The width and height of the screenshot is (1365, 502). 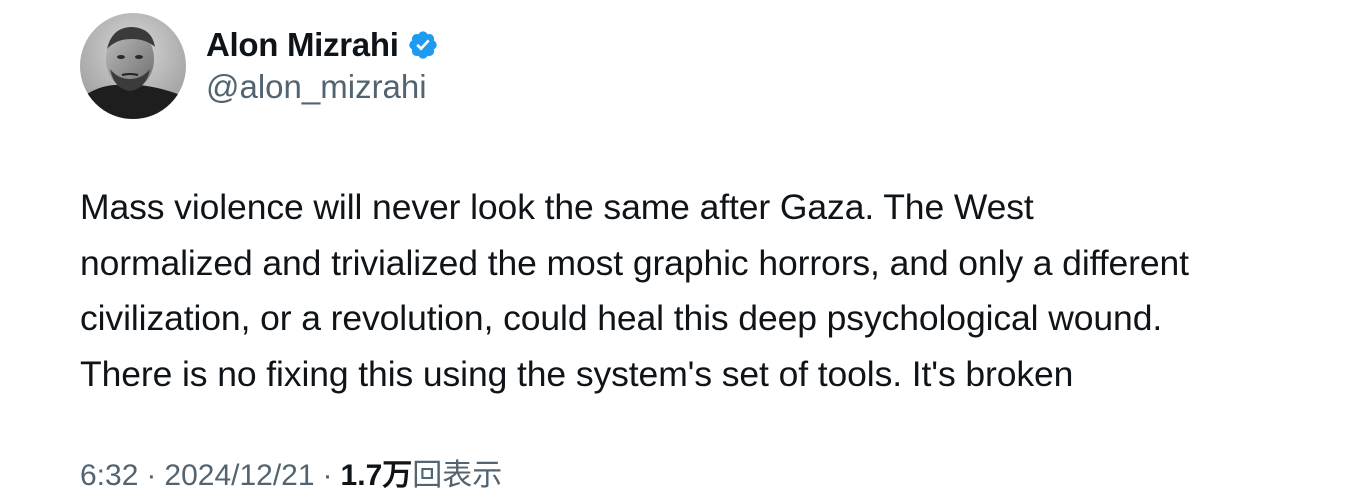 I want to click on tweet-time: 6:32, so click(x=109, y=476).